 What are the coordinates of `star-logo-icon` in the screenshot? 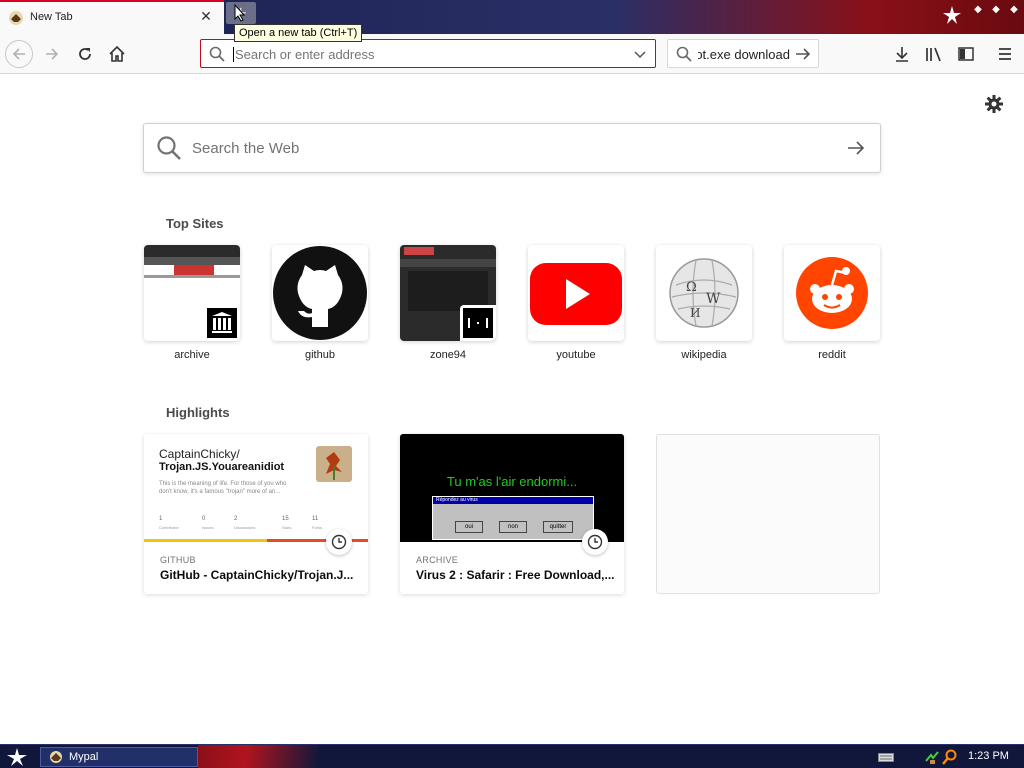 It's located at (952, 15).